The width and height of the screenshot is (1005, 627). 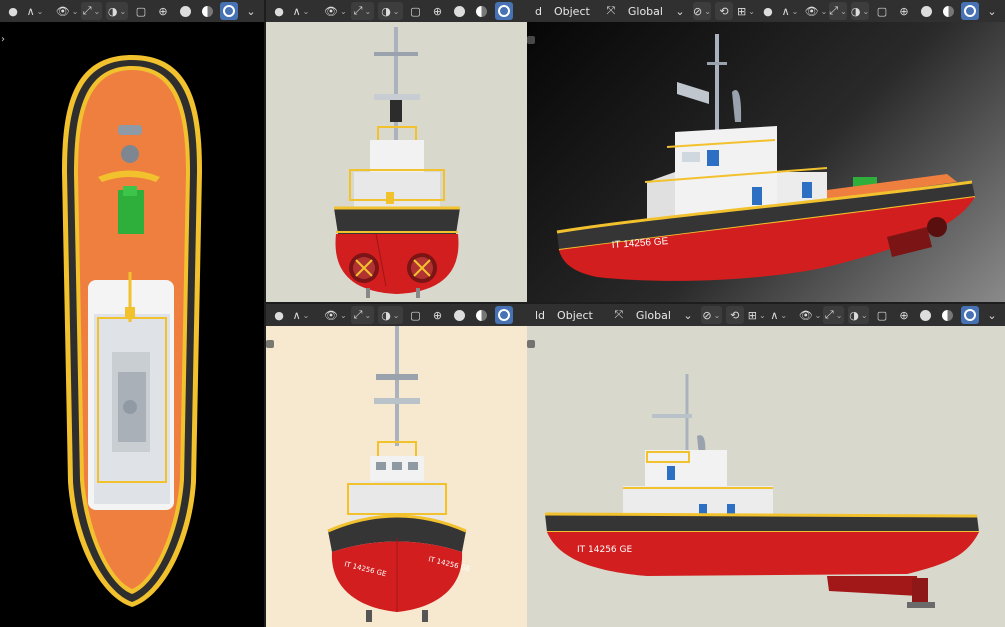 What do you see at coordinates (399, 474) in the screenshot?
I see `tugboat-front-view: IT 14256 GE IT 14256 GE` at bounding box center [399, 474].